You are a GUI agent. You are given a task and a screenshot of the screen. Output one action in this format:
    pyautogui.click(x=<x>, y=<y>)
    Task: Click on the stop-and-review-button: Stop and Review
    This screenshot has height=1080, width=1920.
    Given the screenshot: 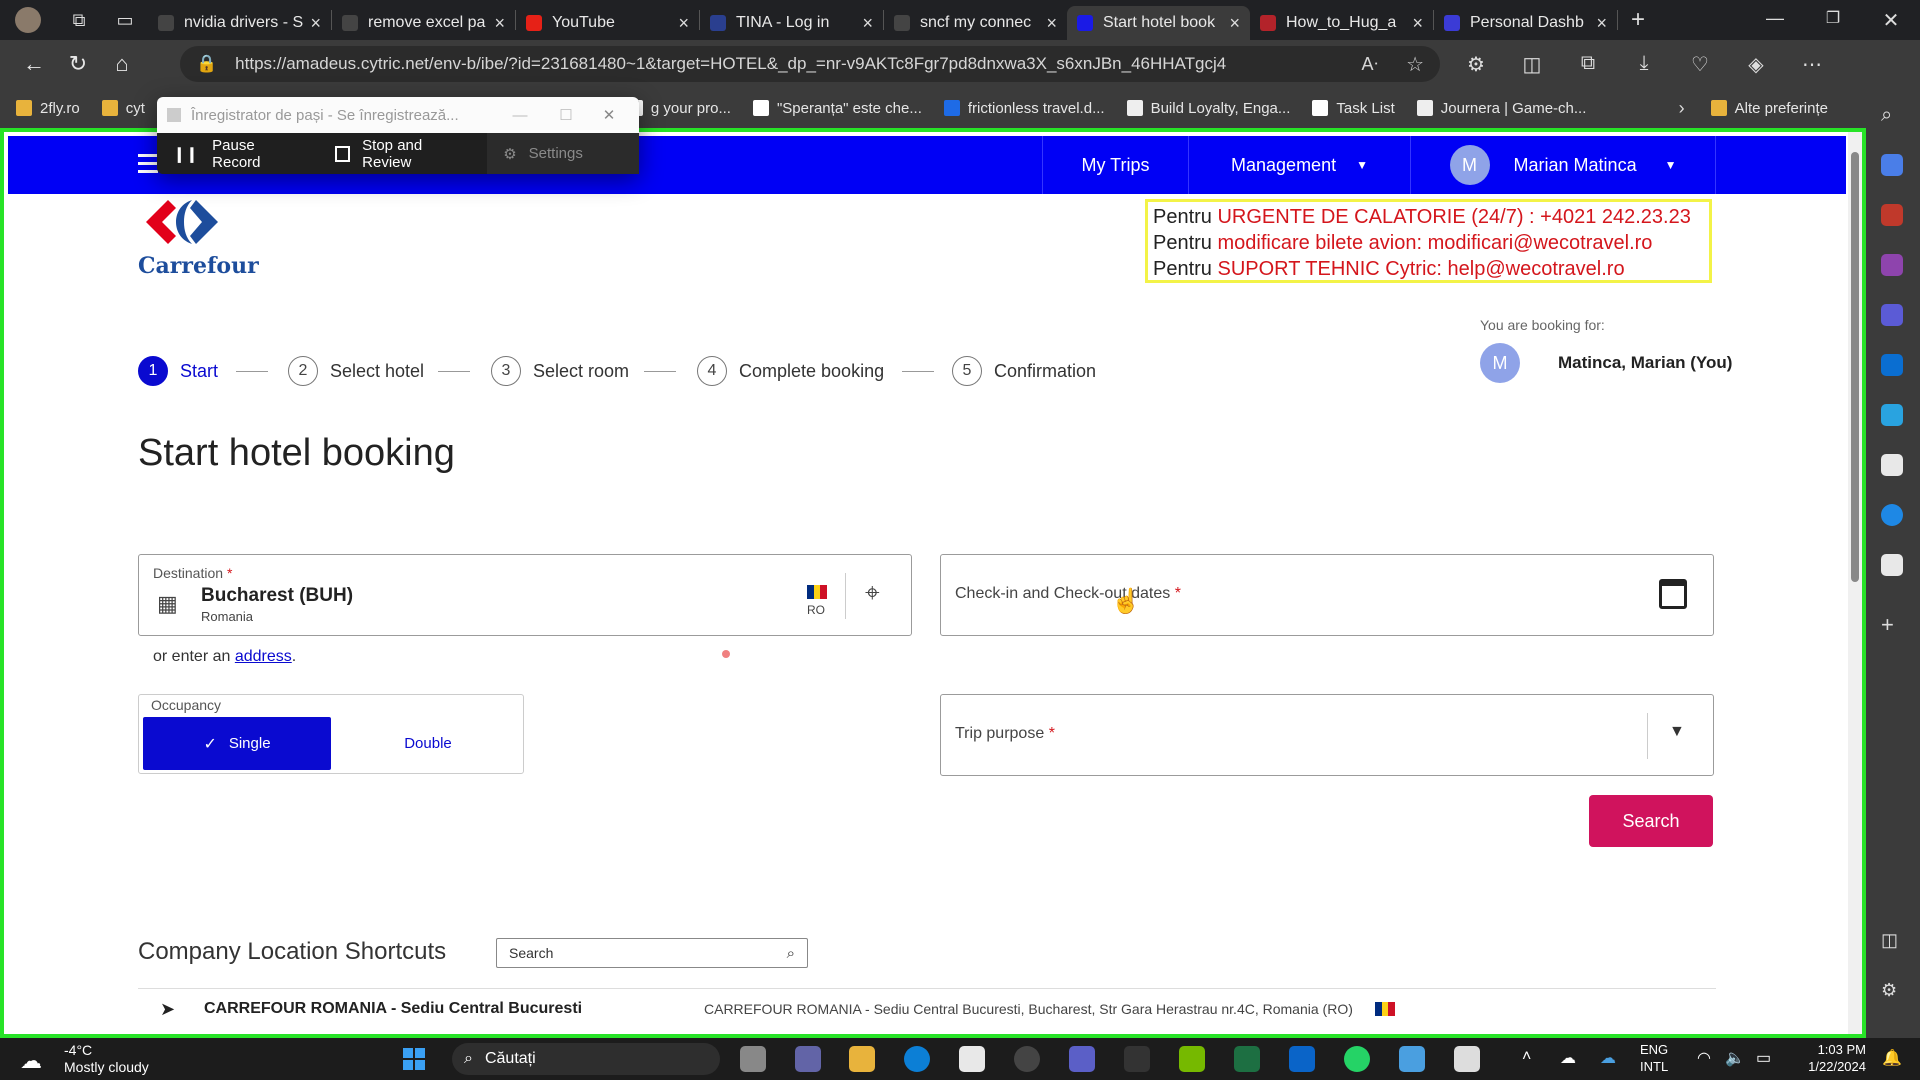 What is the action you would take?
    pyautogui.click(x=403, y=153)
    